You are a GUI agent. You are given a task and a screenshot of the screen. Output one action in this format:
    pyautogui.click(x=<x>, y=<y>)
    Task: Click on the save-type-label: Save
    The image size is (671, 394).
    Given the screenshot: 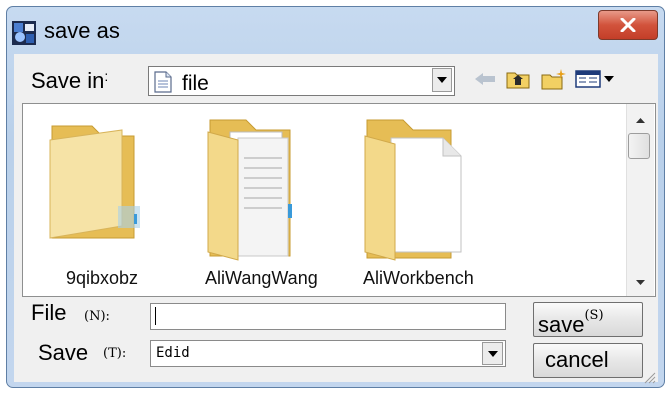 What is the action you would take?
    pyautogui.click(x=63, y=352)
    